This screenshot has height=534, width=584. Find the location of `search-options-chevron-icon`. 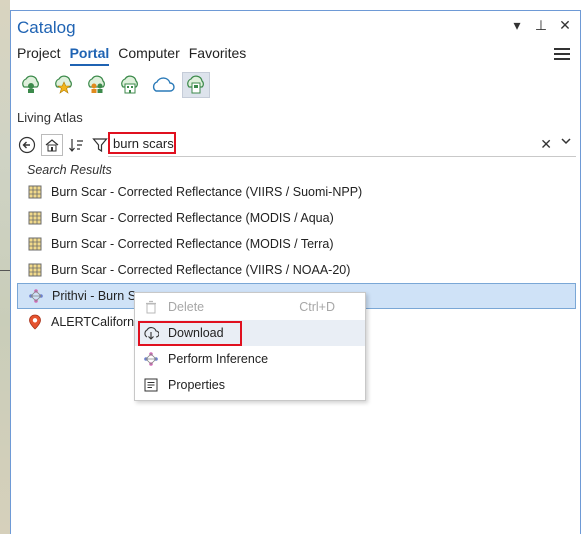

search-options-chevron-icon is located at coordinates (566, 142).